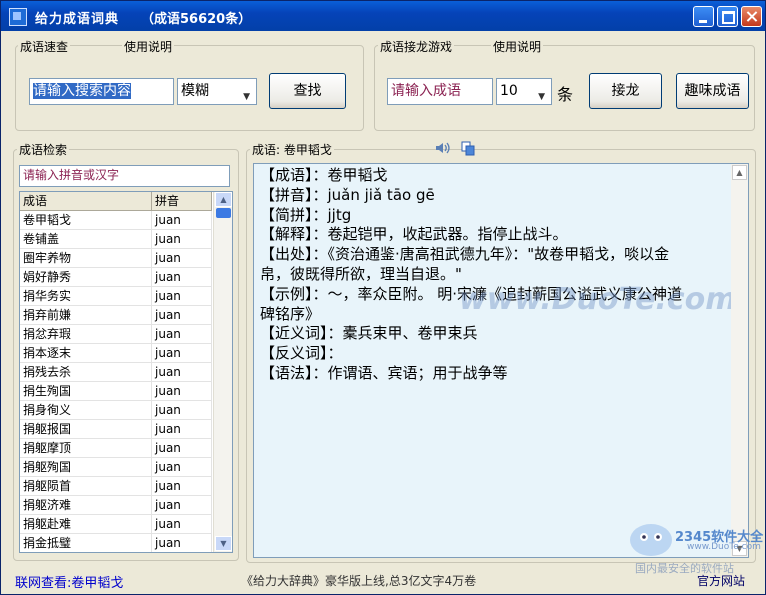  What do you see at coordinates (739, 360) in the screenshot?
I see `detail-scrollbar: ▲ ▼` at bounding box center [739, 360].